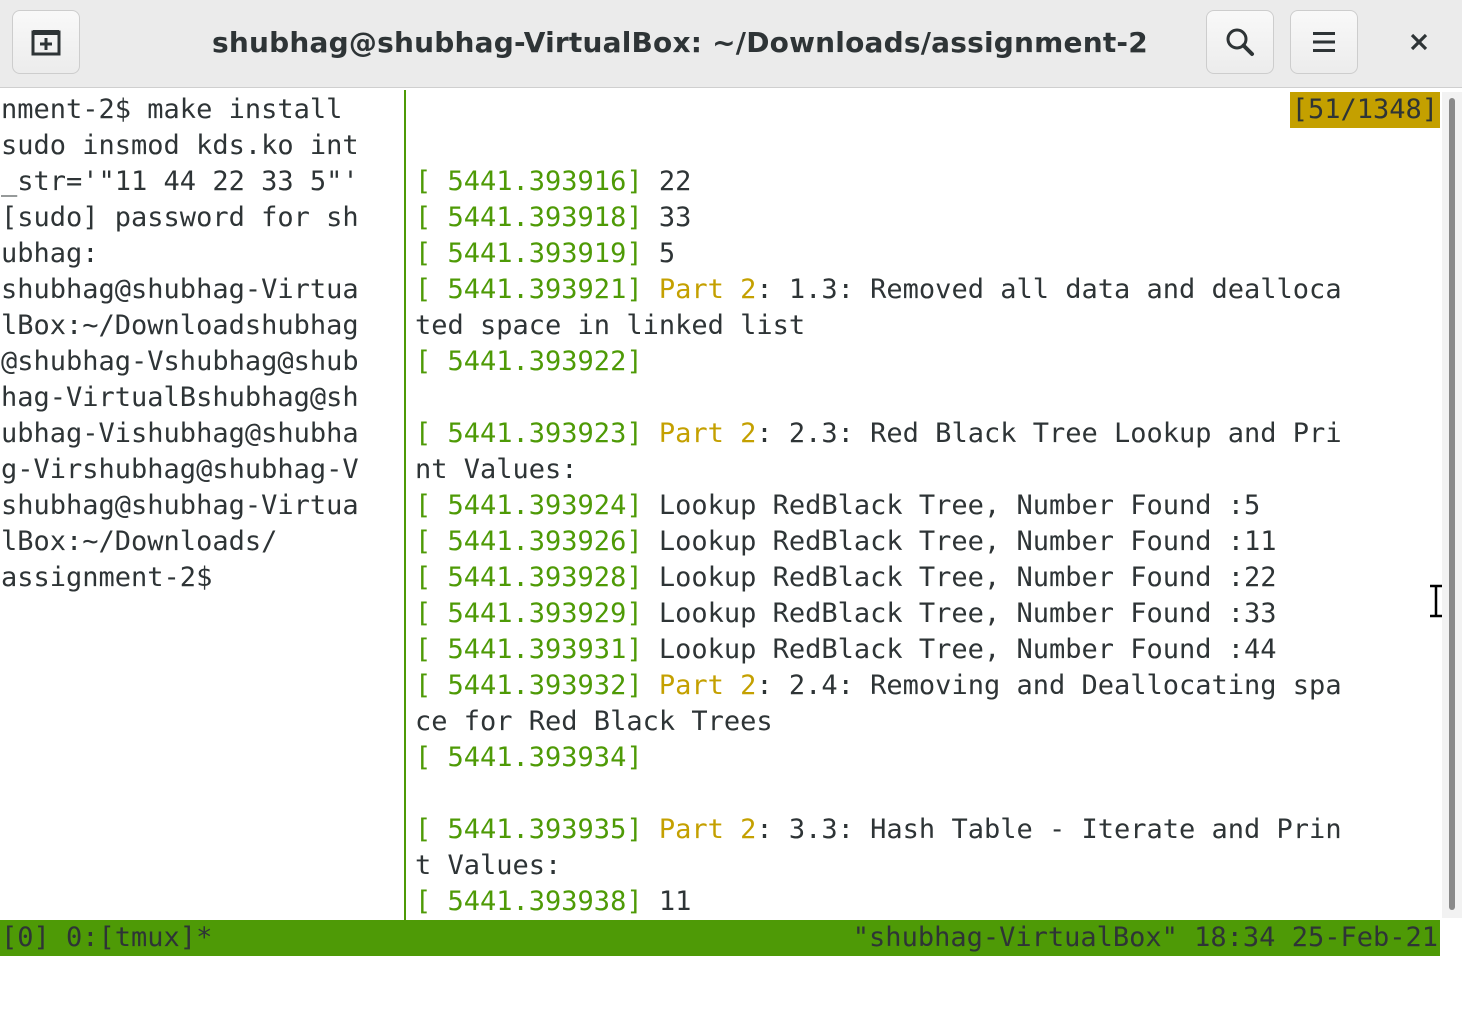  Describe the element at coordinates (927, 182) in the screenshot. I see `log-line: [ 5441.393916] 22` at that location.